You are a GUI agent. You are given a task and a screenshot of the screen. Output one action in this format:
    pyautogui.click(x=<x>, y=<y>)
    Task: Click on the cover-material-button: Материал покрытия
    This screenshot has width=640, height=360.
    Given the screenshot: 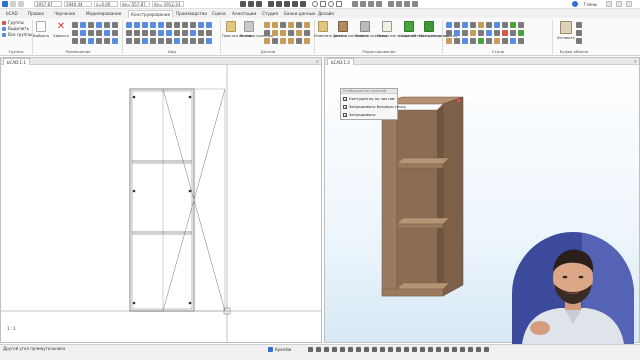 What is the action you would take?
    pyautogui.click(x=438, y=36)
    